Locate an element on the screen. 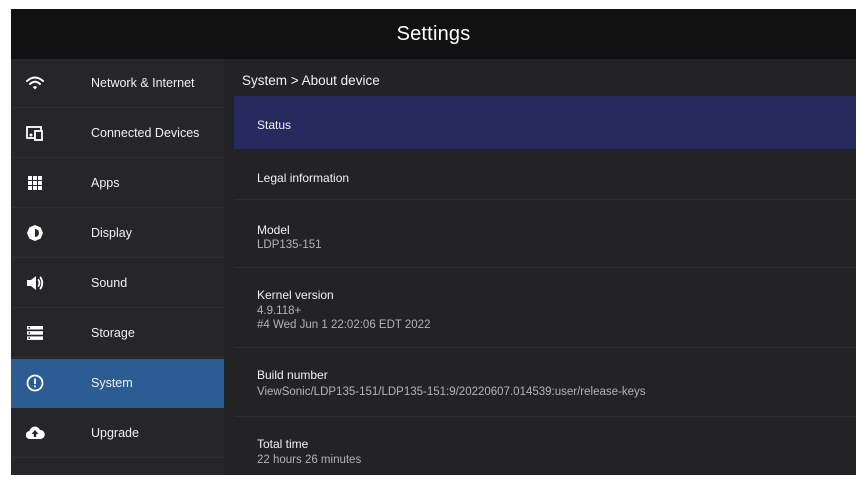  total-time-value: 22 hours 26 minutes is located at coordinates (309, 460).